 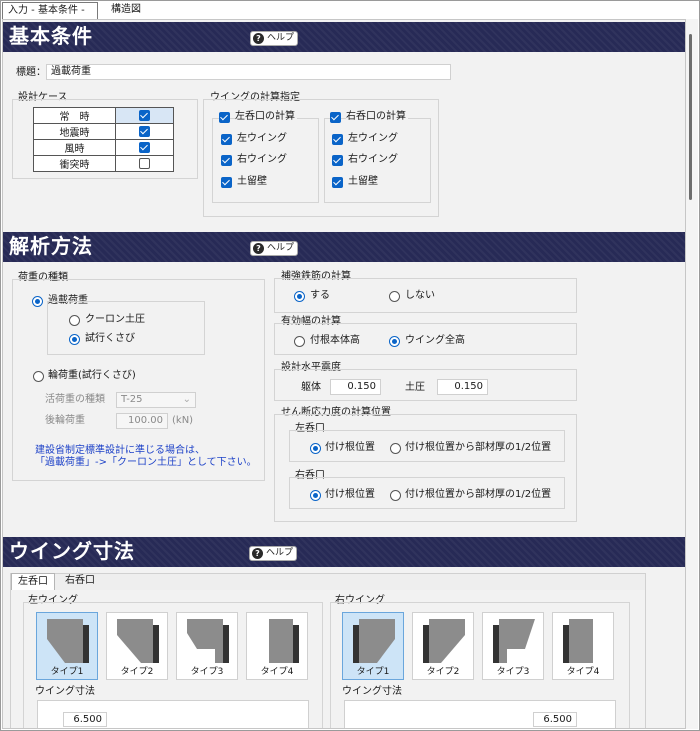 What do you see at coordinates (226, 160) in the screenshot?
I see `left-inlet-right-wing-checkbox` at bounding box center [226, 160].